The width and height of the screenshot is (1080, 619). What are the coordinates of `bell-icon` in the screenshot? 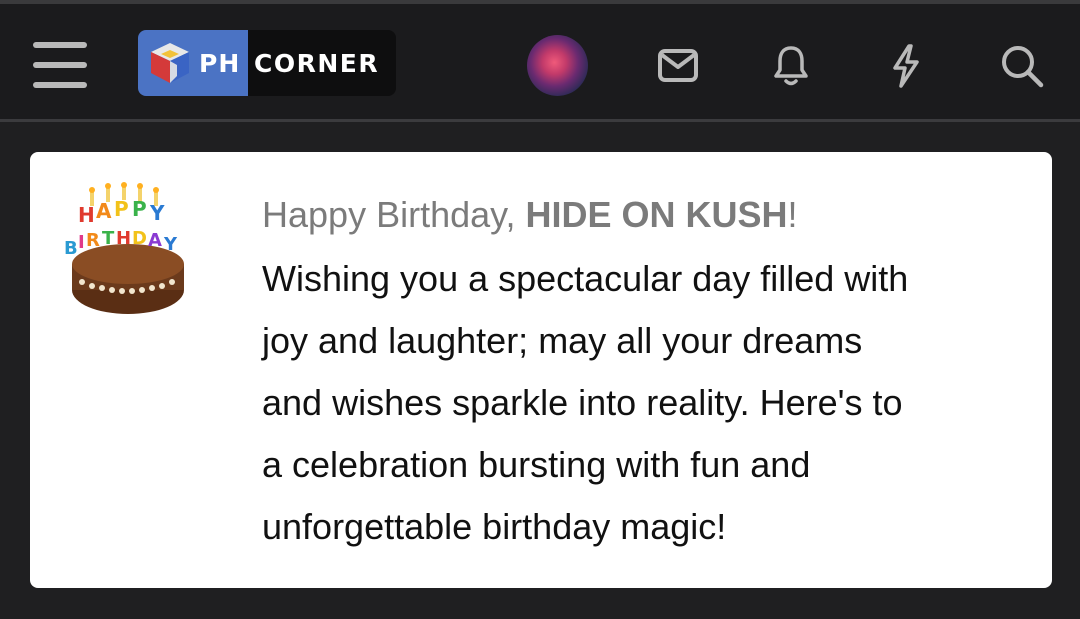 It's located at (791, 66).